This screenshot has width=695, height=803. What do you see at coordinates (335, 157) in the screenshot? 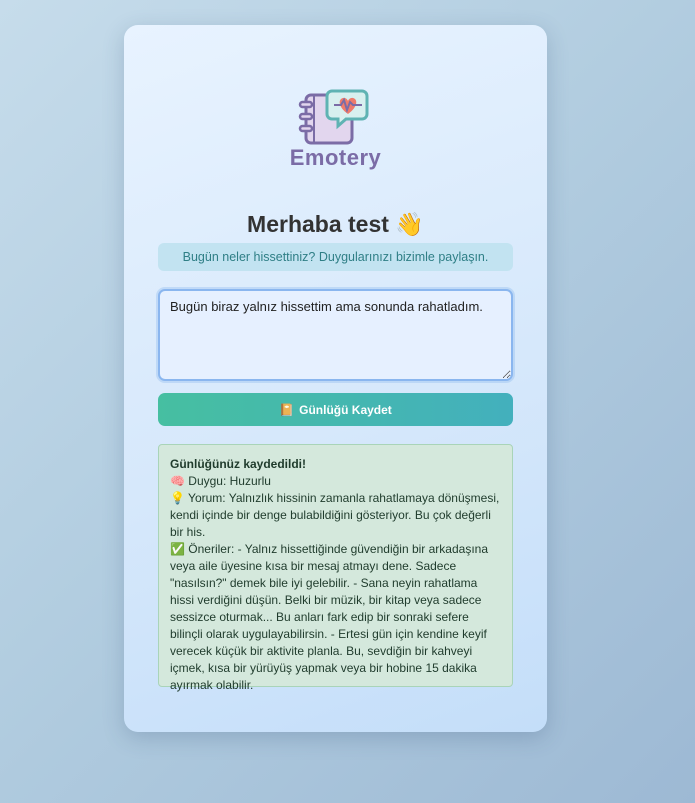
I see `app-brand-name: Emotery` at bounding box center [335, 157].